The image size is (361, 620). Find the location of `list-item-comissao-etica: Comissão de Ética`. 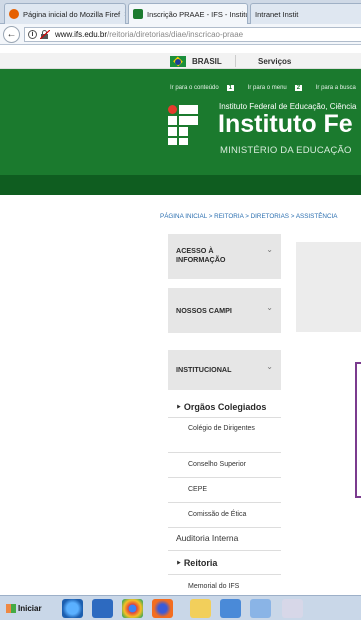

list-item-comissao-etica: Comissão de Ética is located at coordinates (217, 515).